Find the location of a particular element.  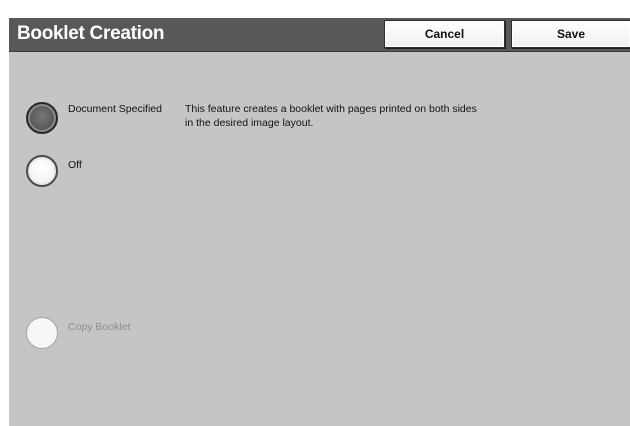

page-title: Booklet Creation is located at coordinates (91, 33).